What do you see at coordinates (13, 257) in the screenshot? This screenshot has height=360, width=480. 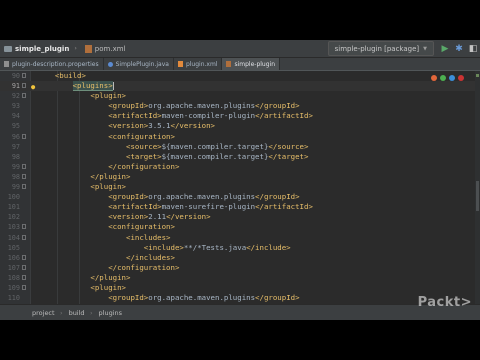 I see `line-number: 106` at bounding box center [13, 257].